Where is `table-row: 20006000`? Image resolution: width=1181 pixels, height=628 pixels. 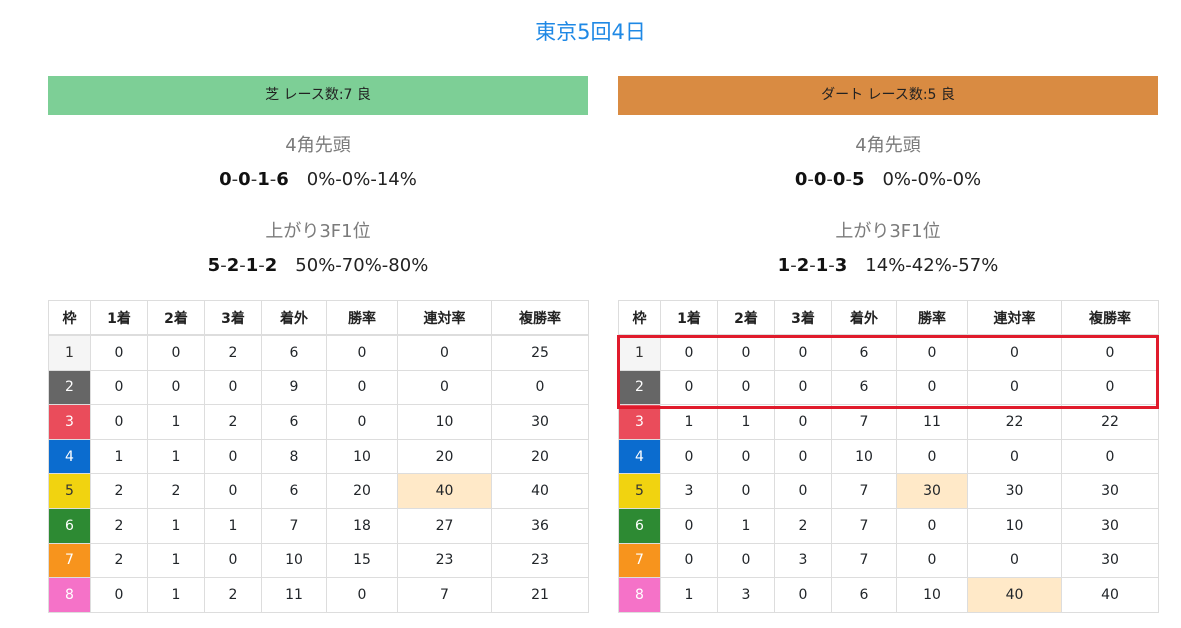 table-row: 20006000 is located at coordinates (888, 387).